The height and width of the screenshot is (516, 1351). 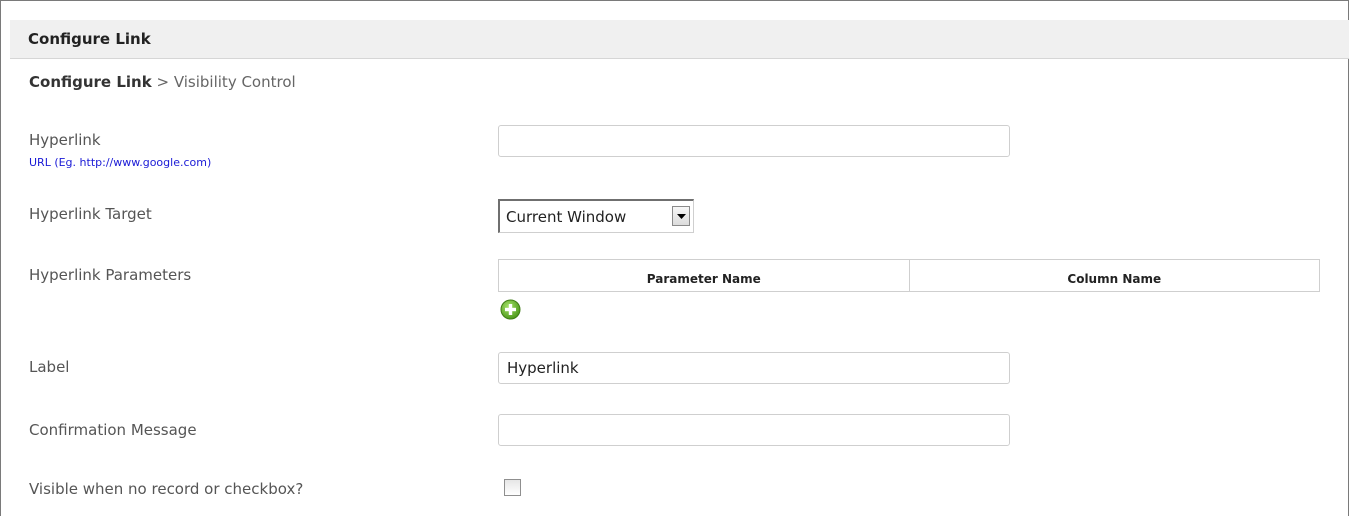 What do you see at coordinates (65, 140) in the screenshot?
I see `hyperlink-label: Hyperlink` at bounding box center [65, 140].